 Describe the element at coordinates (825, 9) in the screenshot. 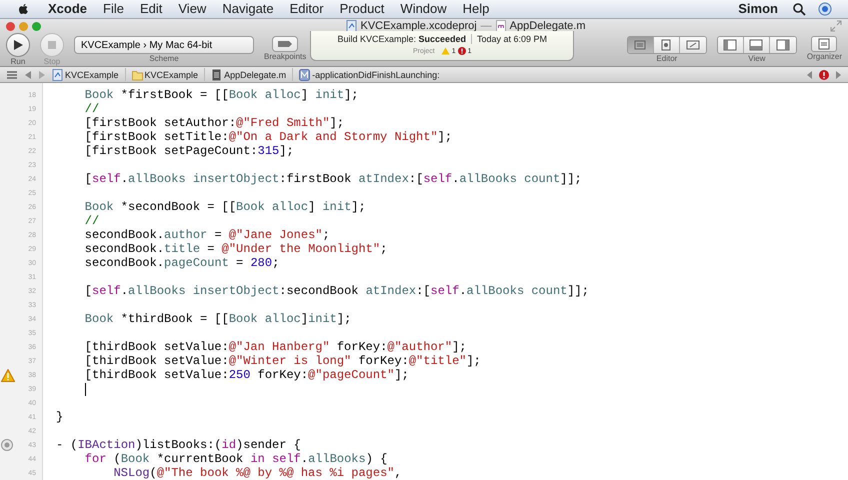

I see `target-icon` at that location.